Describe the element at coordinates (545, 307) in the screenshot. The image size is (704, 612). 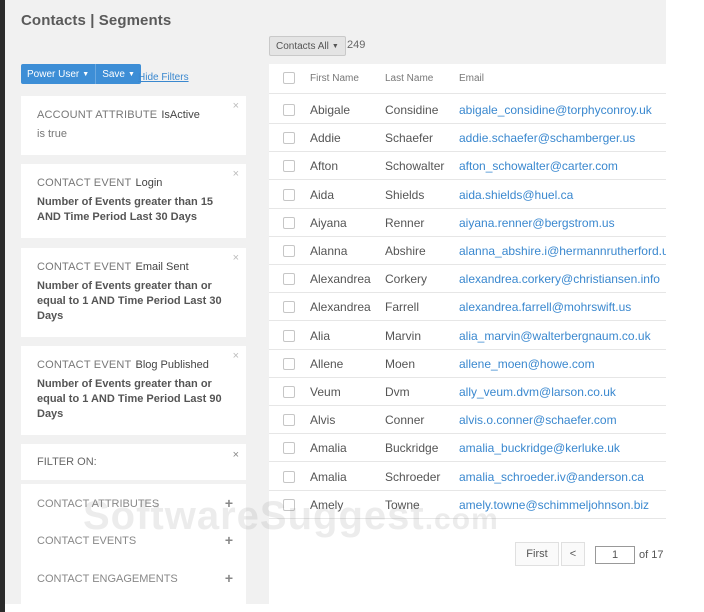
I see `email-link: alexandrea.farrell@mohrswift.us` at that location.